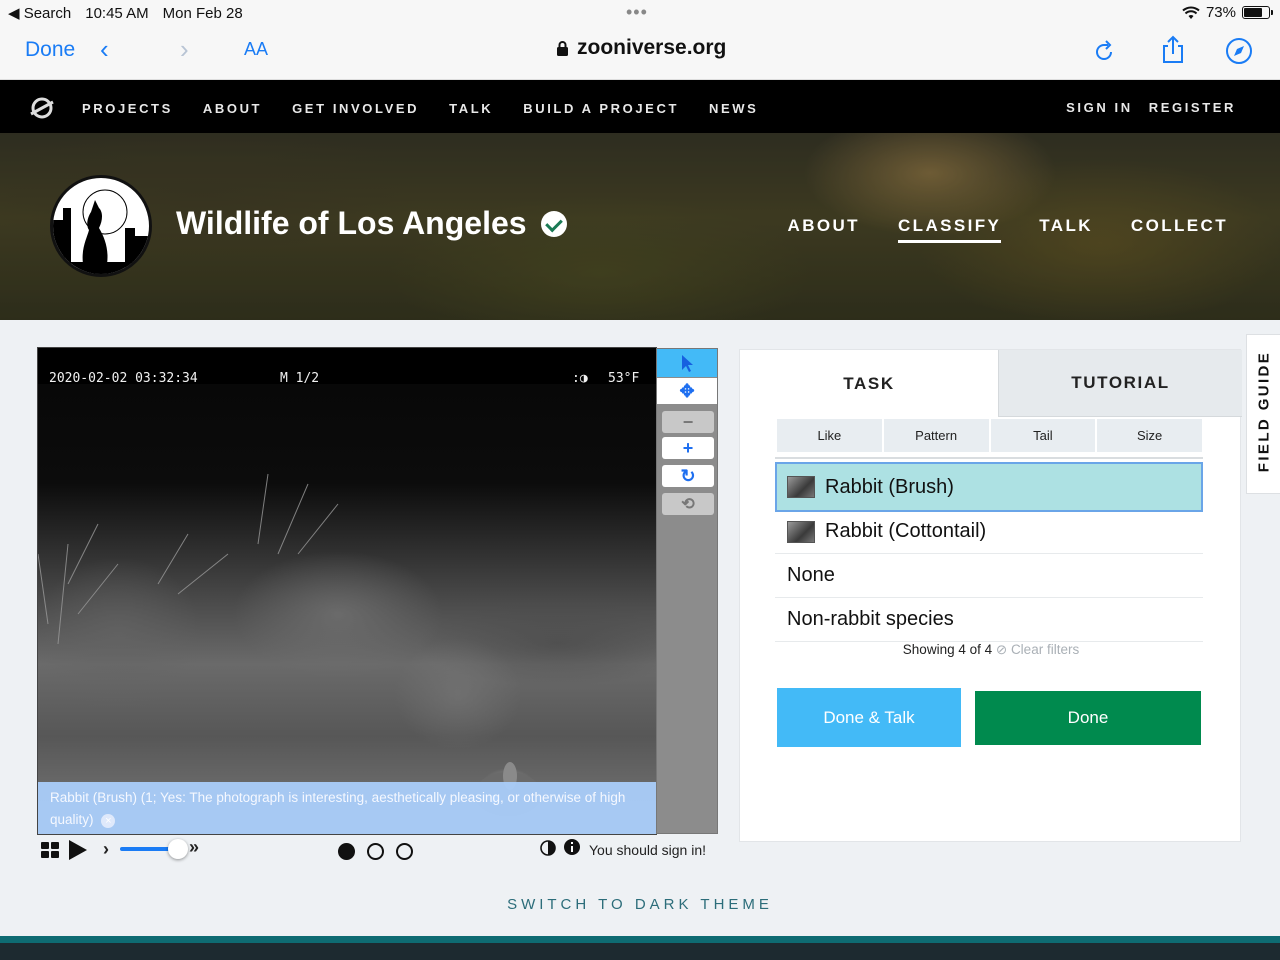 Image resolution: width=1280 pixels, height=960 pixels. I want to click on status-date: Mon Feb 28, so click(202, 13).